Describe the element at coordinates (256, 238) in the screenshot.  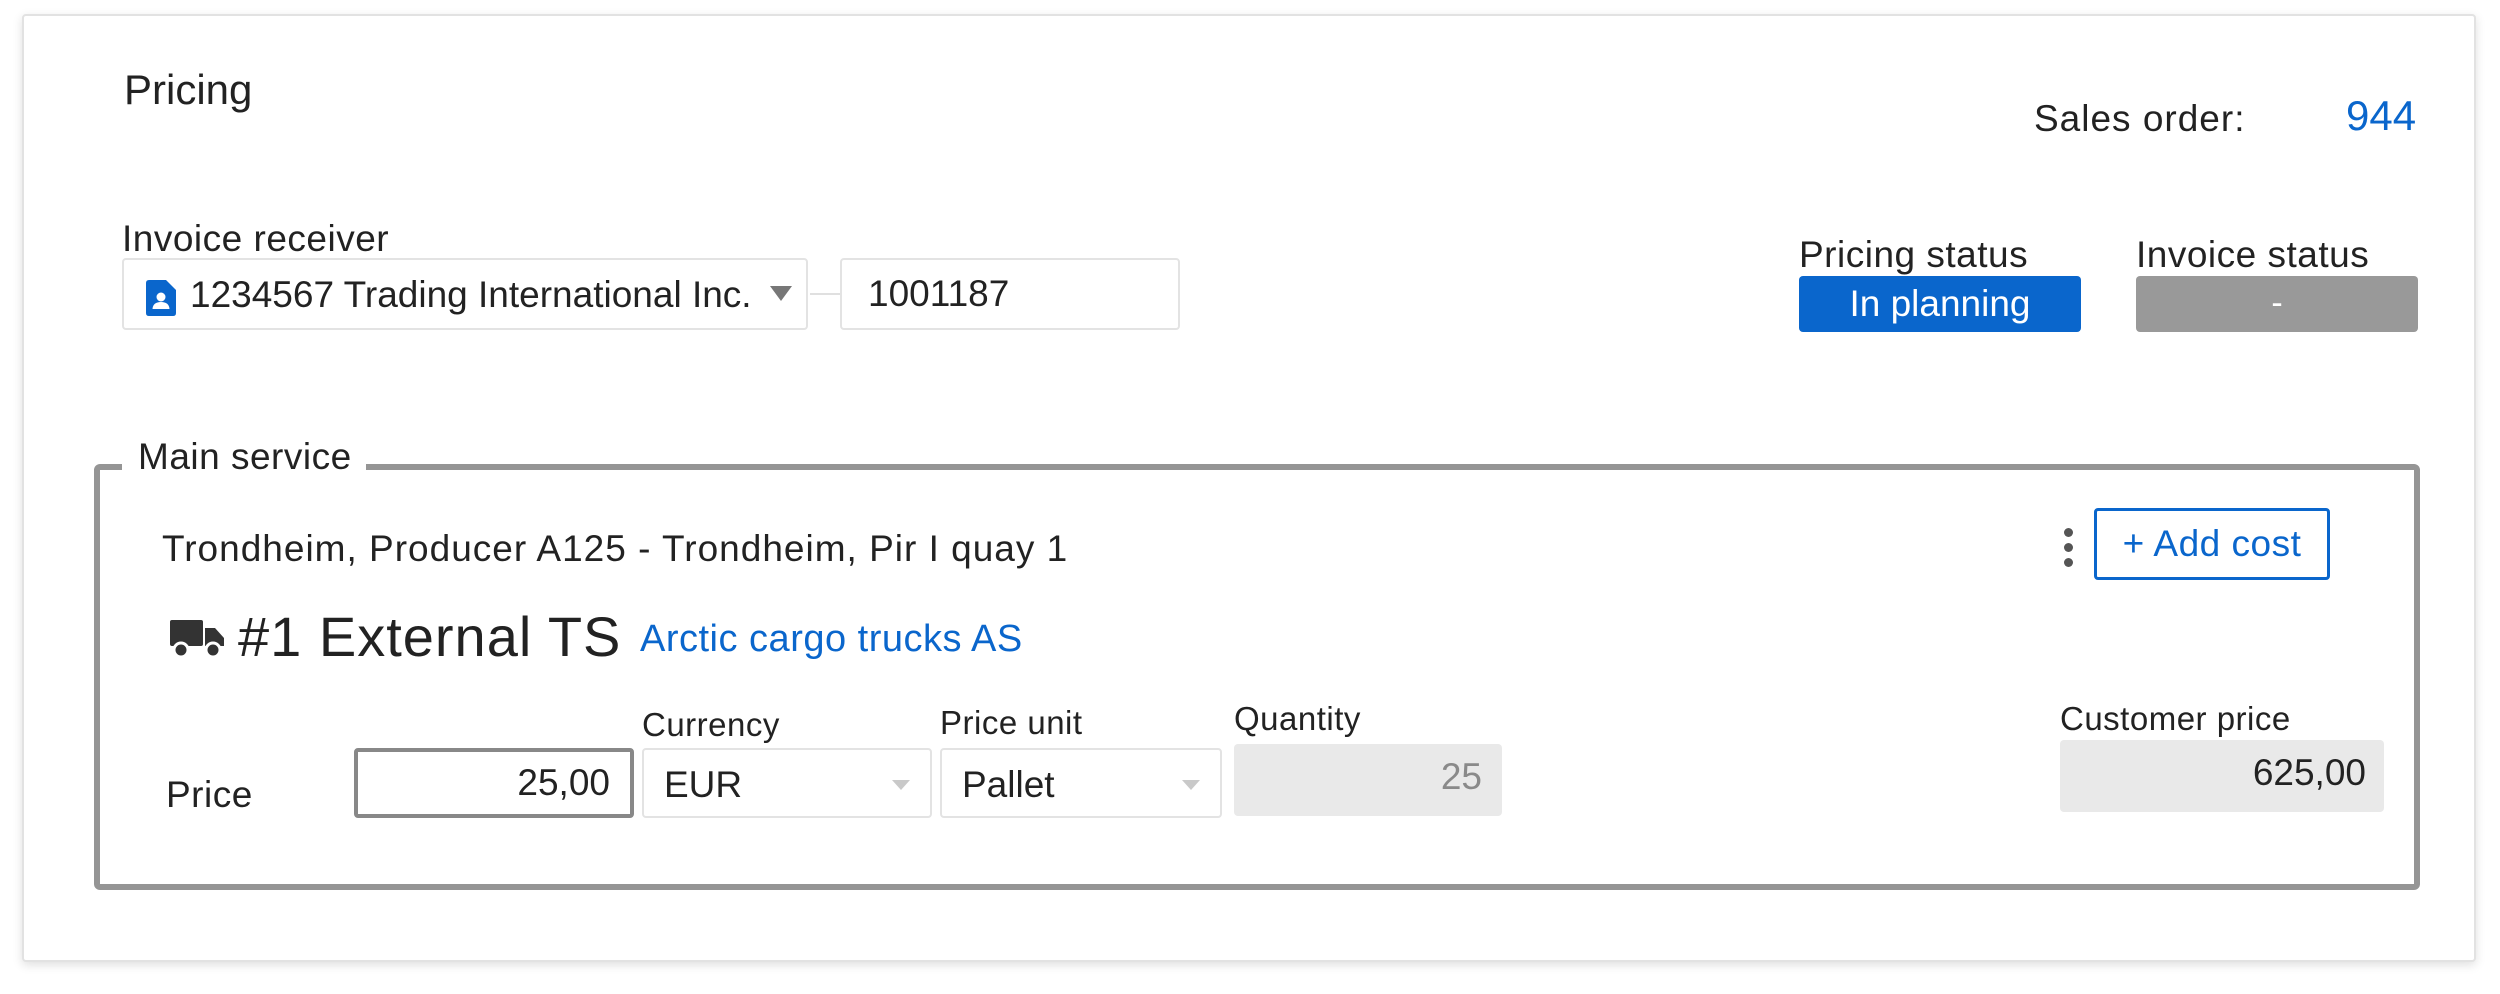
I see `invoice-receiver-label: Invoice receiver` at that location.